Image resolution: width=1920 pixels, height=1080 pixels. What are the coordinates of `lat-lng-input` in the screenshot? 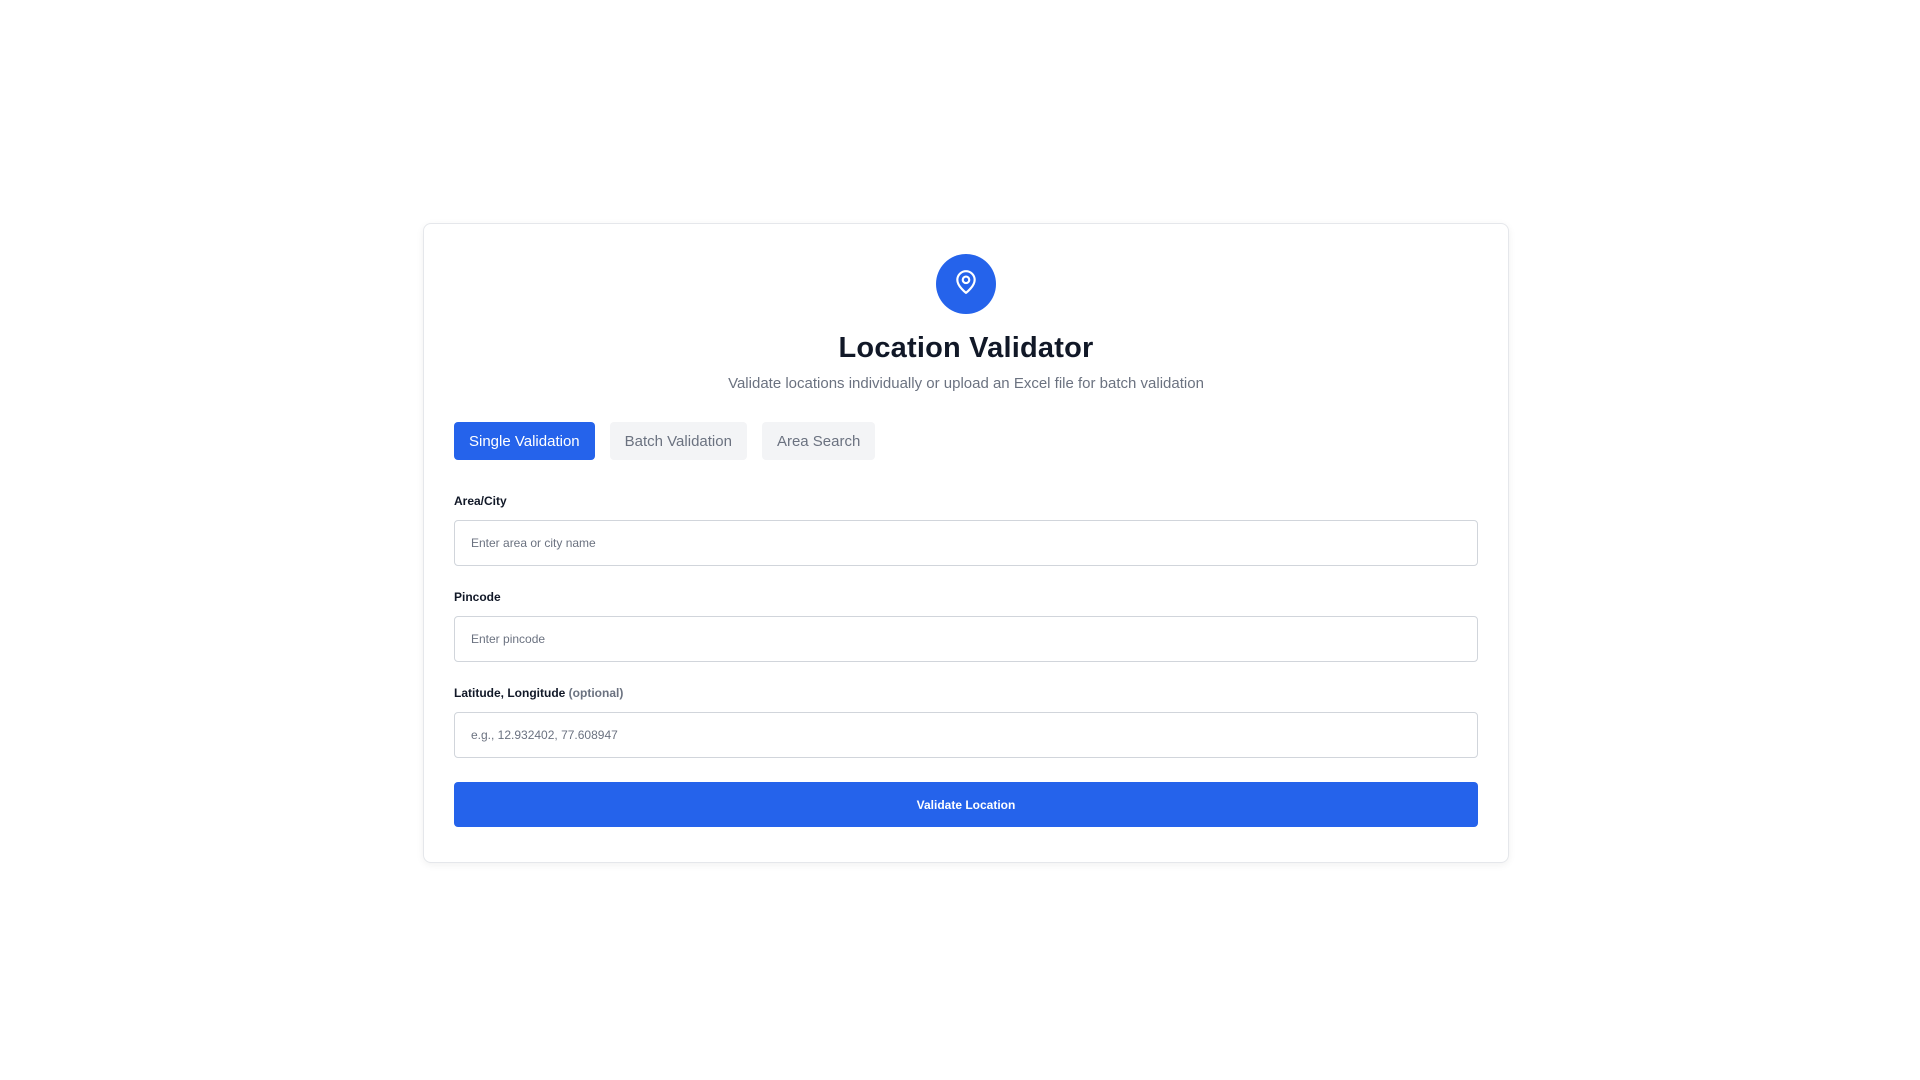 It's located at (966, 735).